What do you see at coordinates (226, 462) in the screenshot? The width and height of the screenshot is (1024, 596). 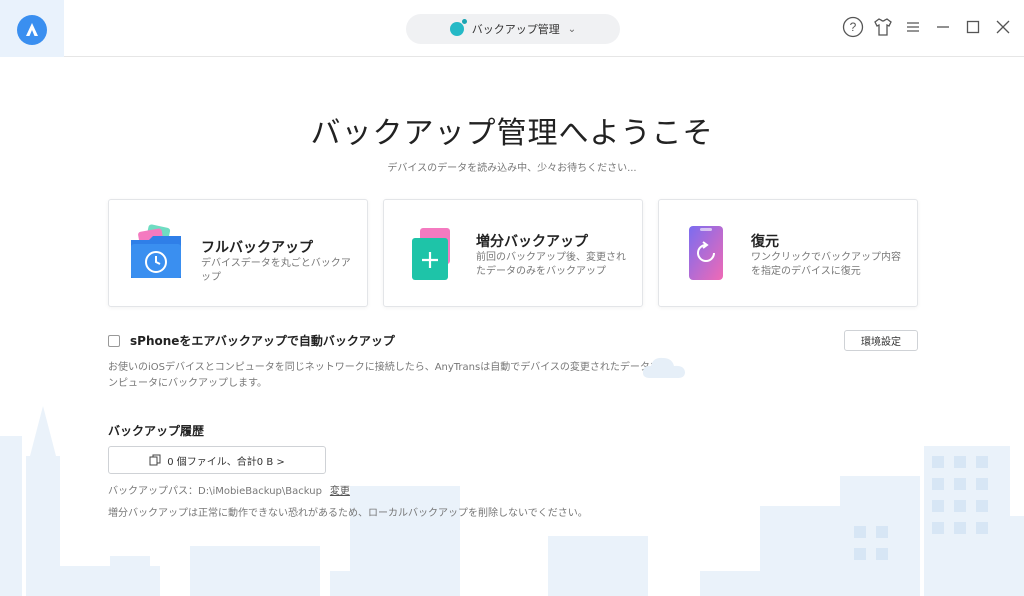 I see `backup-files-label: 0 個ファイル、合計0 B >` at bounding box center [226, 462].